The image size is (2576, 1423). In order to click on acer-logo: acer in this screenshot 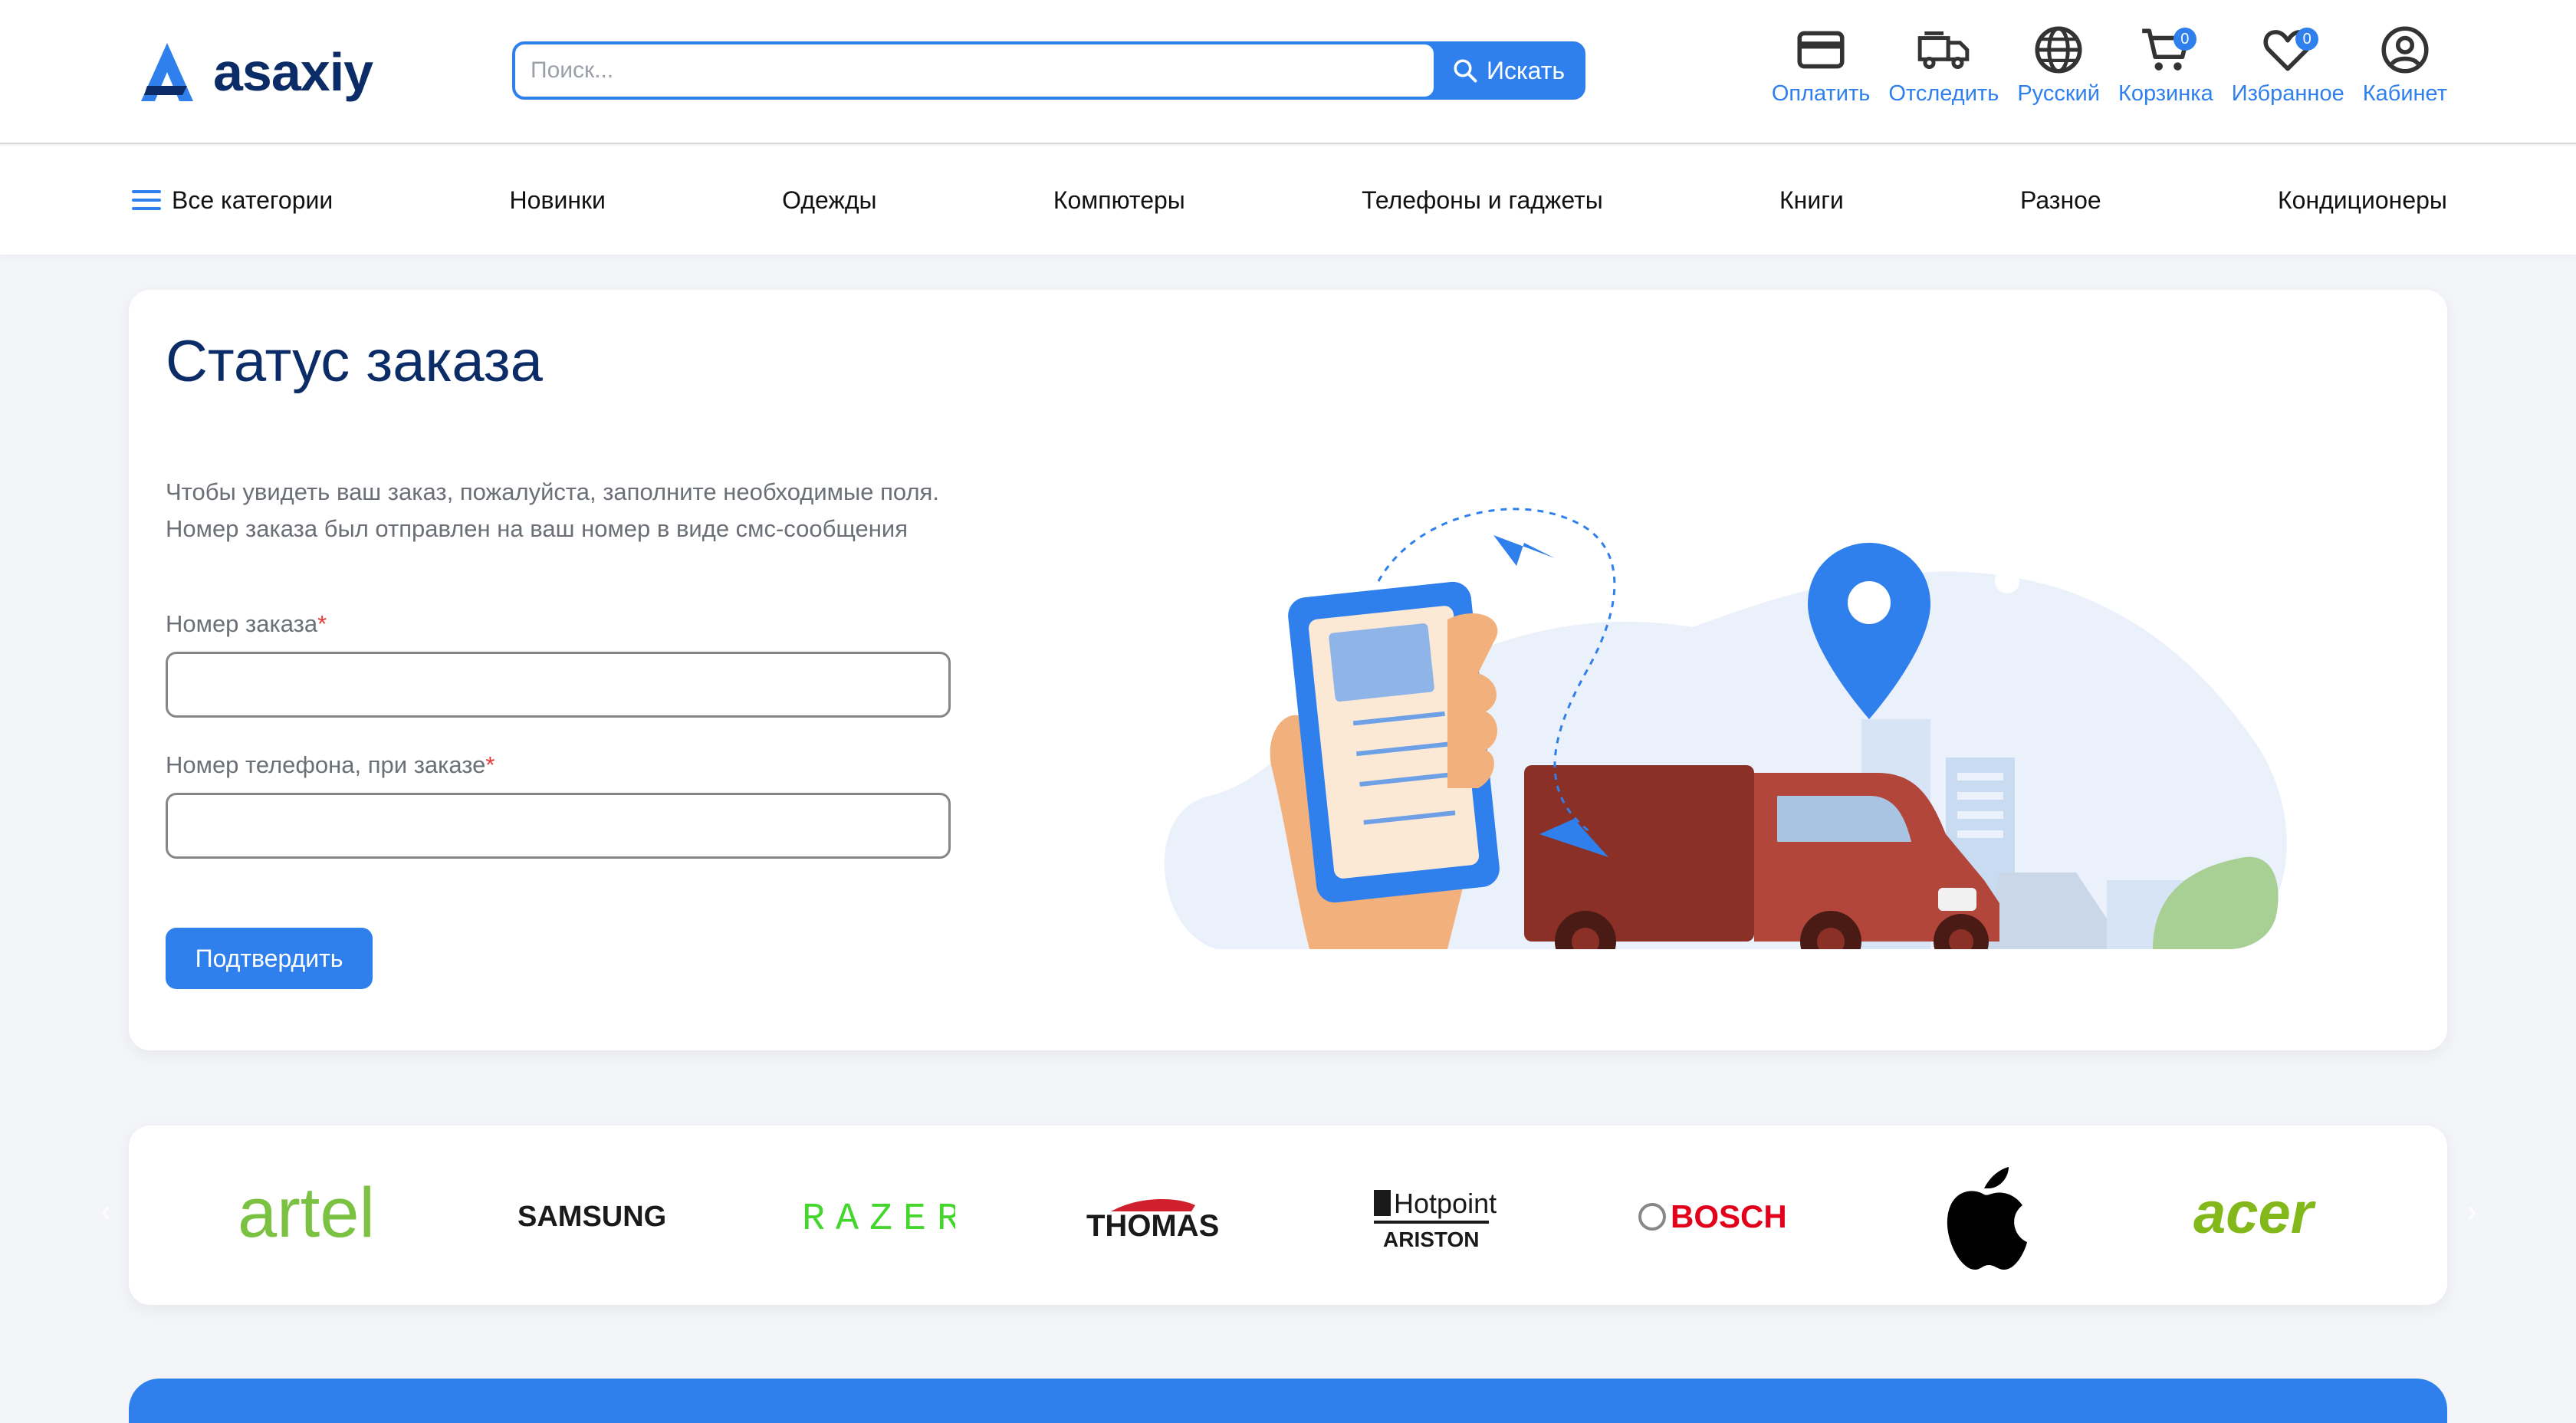, I will do `click(2255, 1213)`.